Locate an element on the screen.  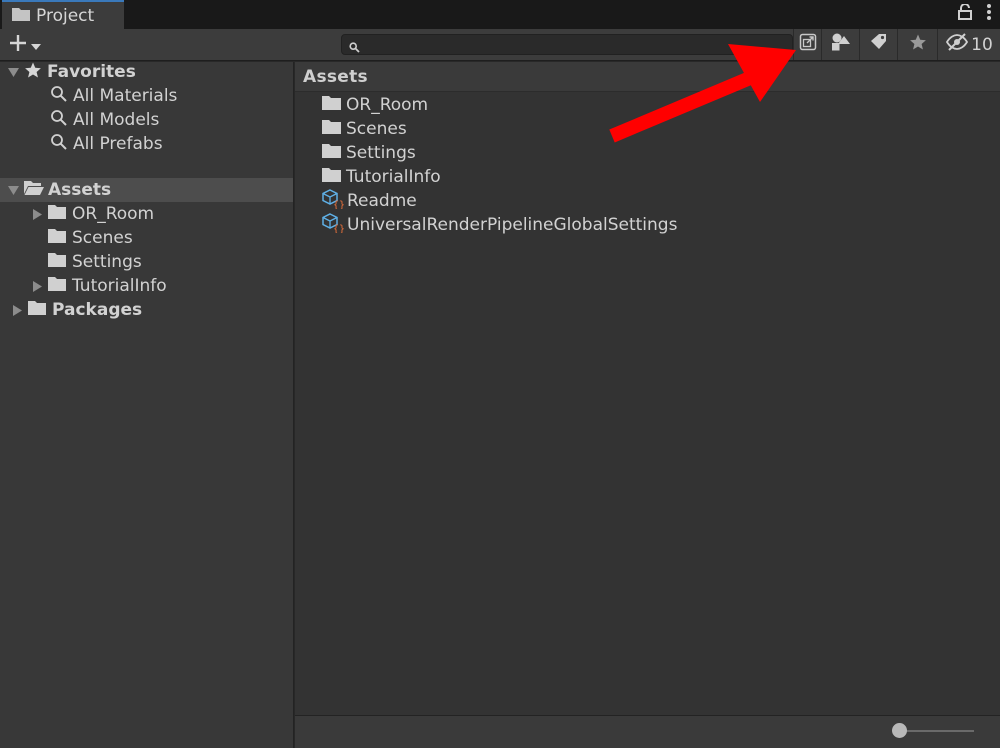
lock-icon is located at coordinates (965, 14).